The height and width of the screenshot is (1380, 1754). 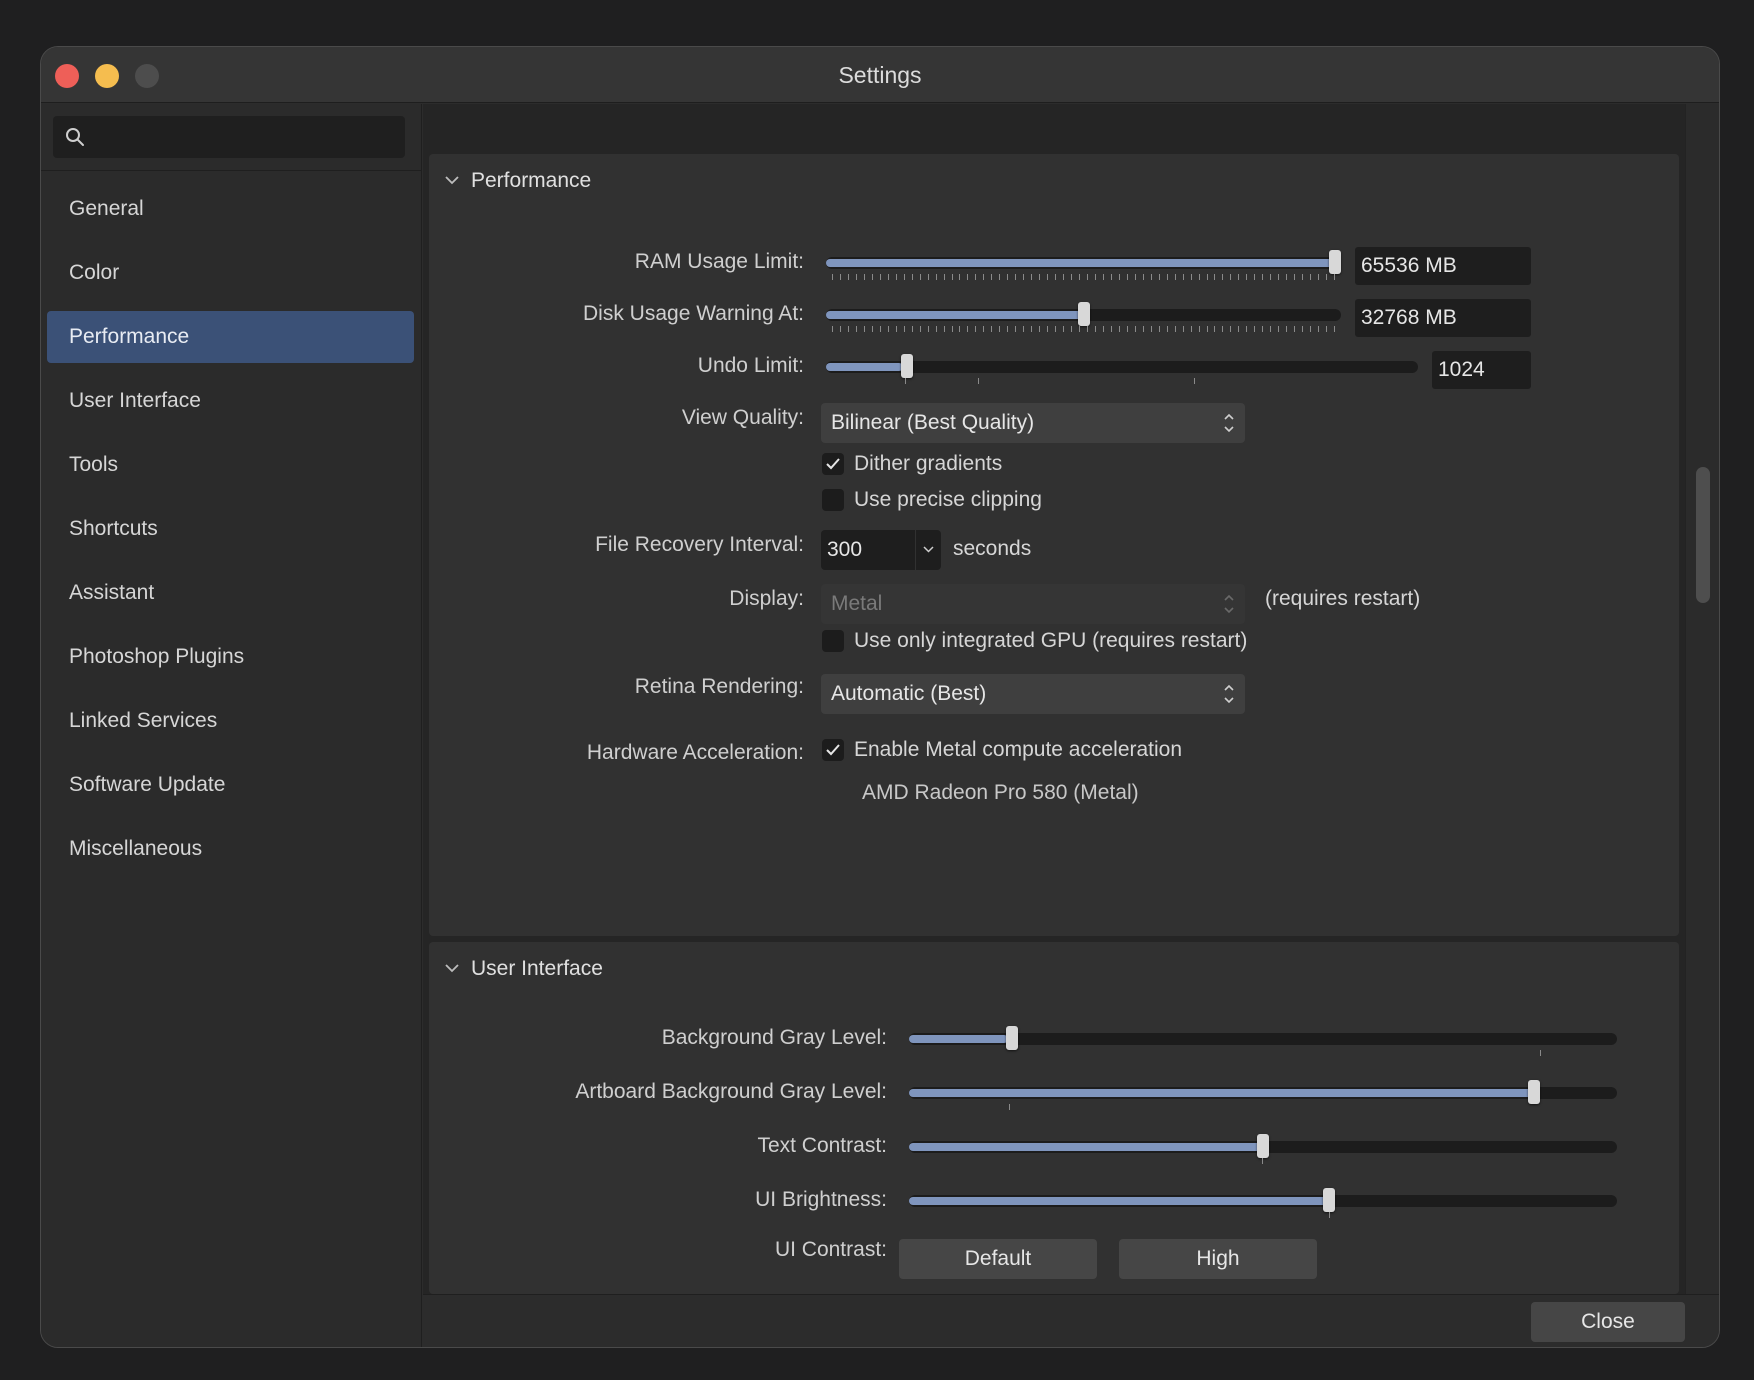 What do you see at coordinates (1122, 366) in the screenshot?
I see `undo-limit-slider` at bounding box center [1122, 366].